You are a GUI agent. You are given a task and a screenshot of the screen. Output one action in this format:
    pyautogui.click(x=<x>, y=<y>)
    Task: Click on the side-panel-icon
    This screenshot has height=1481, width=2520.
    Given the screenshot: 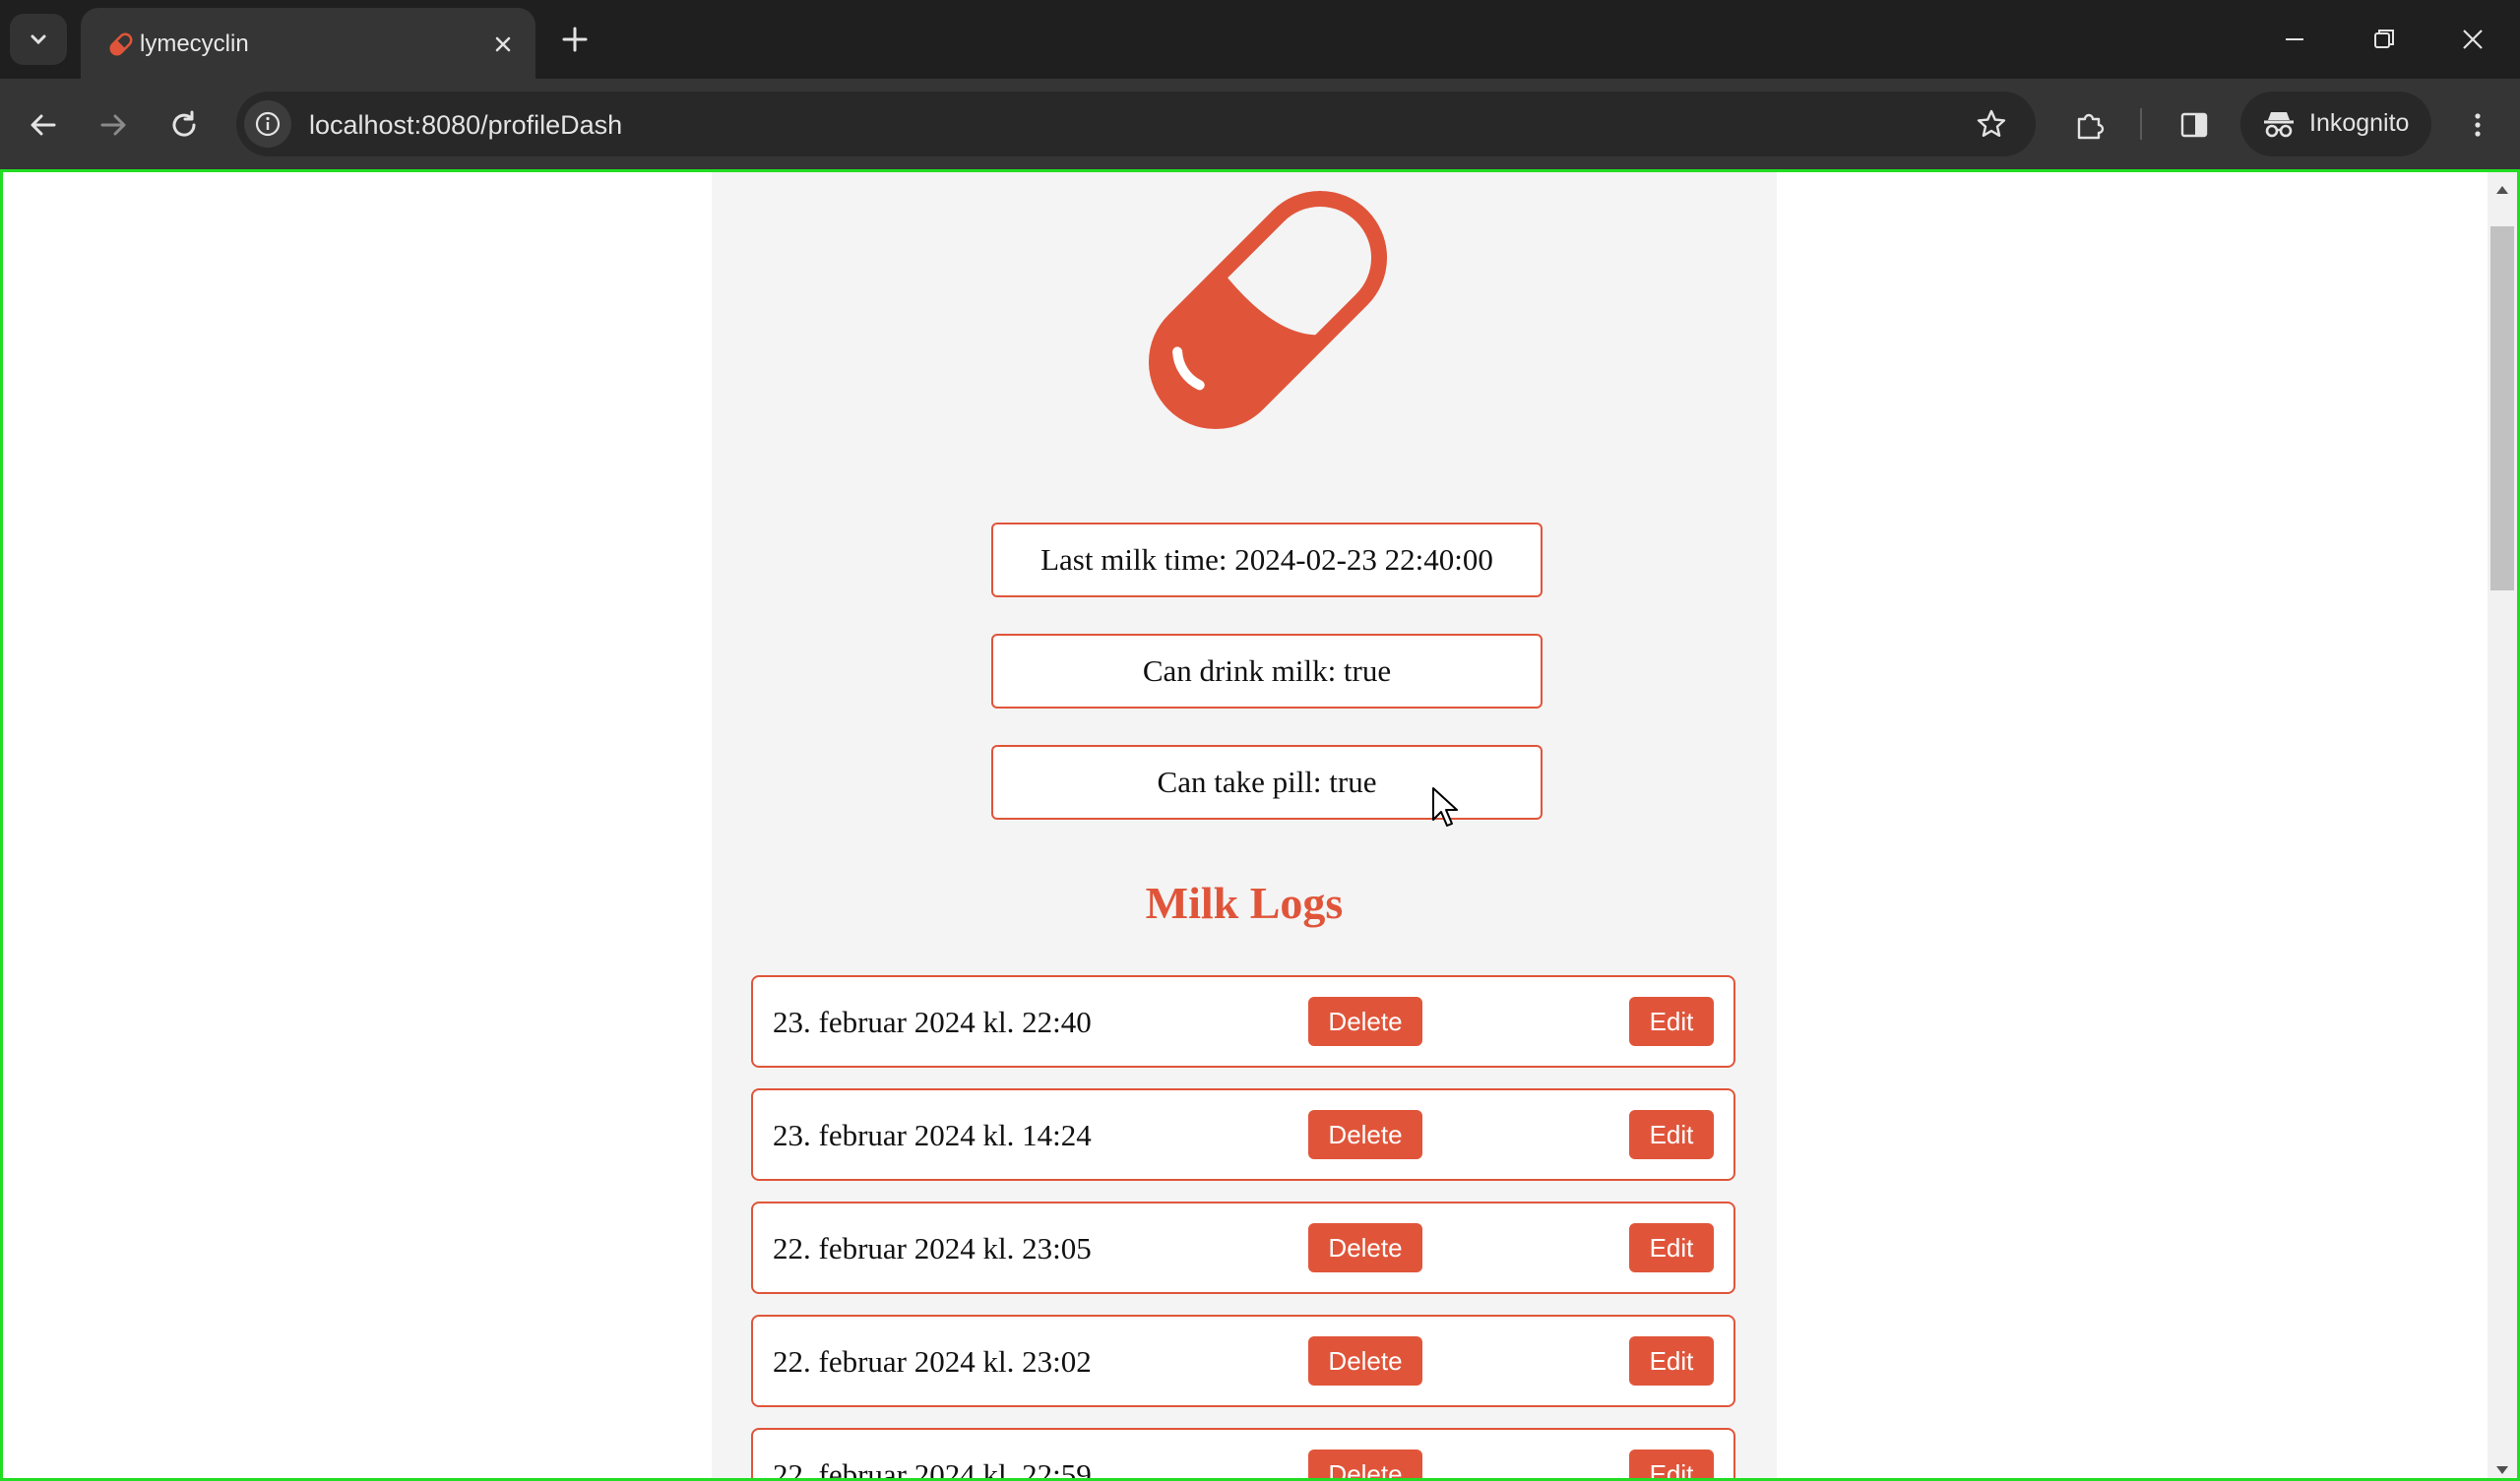 What is the action you would take?
    pyautogui.click(x=2194, y=125)
    